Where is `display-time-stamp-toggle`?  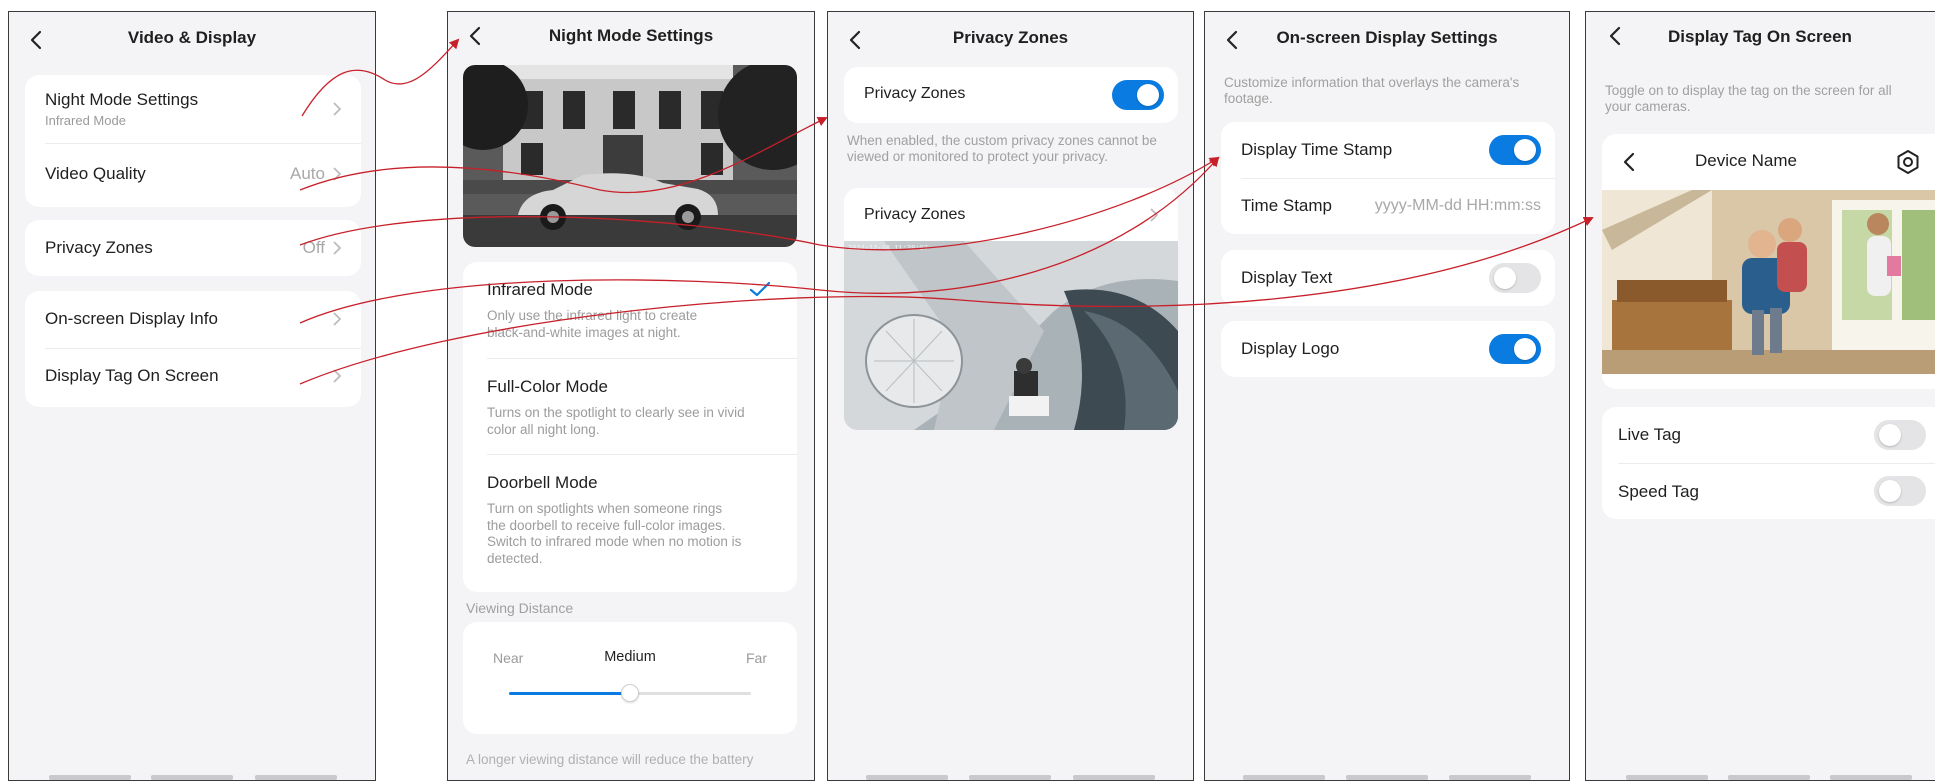
display-time-stamp-toggle is located at coordinates (1515, 150).